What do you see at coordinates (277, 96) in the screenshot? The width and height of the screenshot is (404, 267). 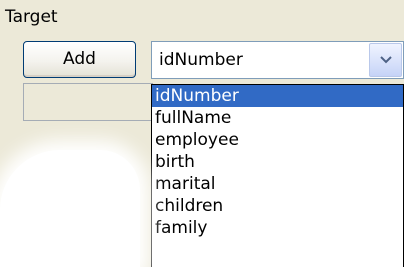 I see `dropdown-item-idnumber: idNumber` at bounding box center [277, 96].